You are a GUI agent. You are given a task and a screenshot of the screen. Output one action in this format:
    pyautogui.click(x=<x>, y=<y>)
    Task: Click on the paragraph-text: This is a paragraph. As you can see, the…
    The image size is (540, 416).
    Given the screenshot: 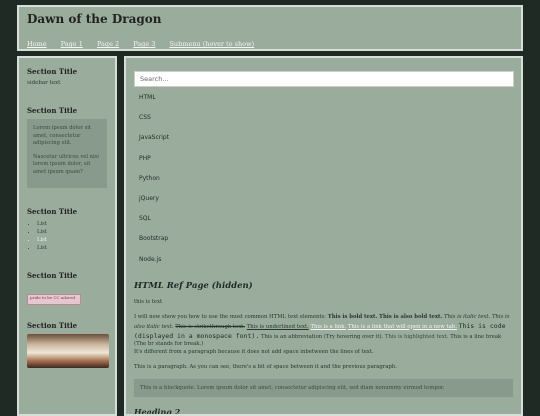 What is the action you would take?
    pyautogui.click(x=265, y=367)
    